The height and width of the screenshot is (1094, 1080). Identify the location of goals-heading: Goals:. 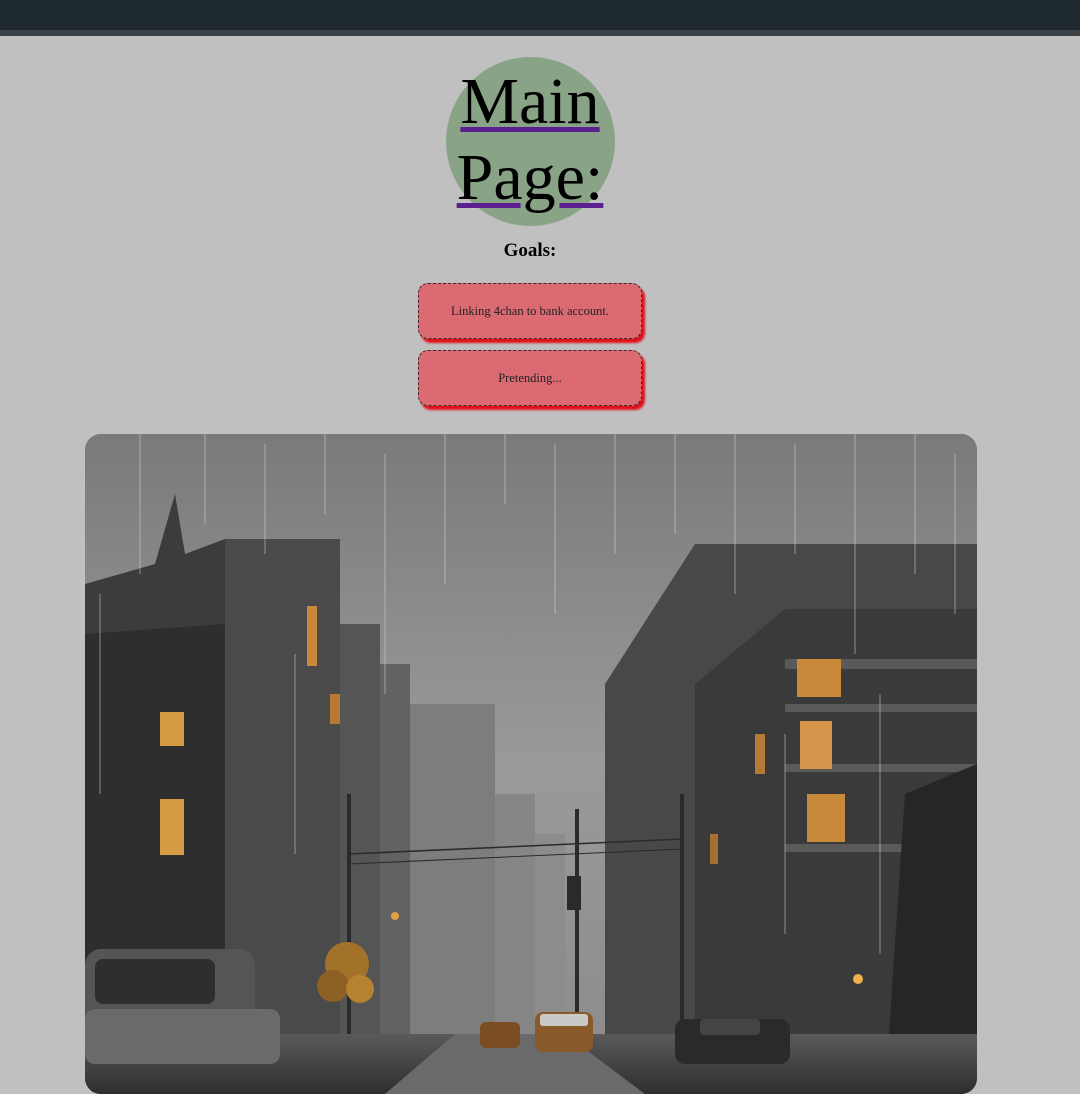
(530, 250).